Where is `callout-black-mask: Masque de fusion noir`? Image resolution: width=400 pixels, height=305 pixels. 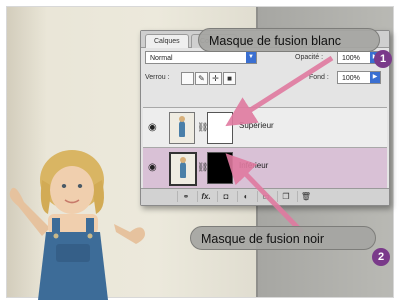
callout-black-mask: Masque de fusion noir is located at coordinates (283, 238).